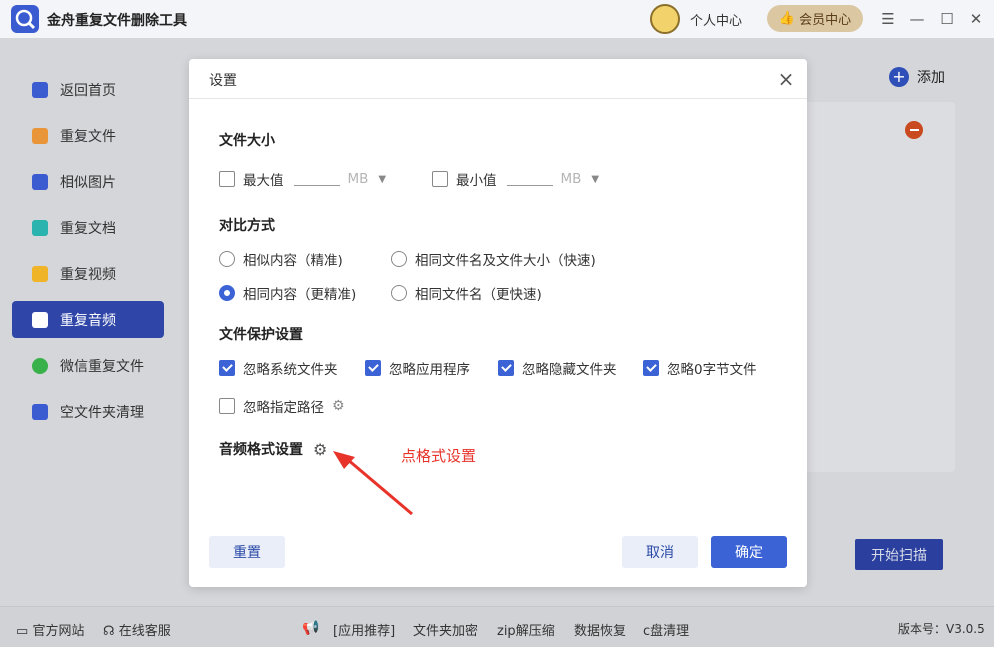 The width and height of the screenshot is (994, 647). Describe the element at coordinates (478, 295) in the screenshot. I see `compare-label: 相同文件名（更快速)` at that location.